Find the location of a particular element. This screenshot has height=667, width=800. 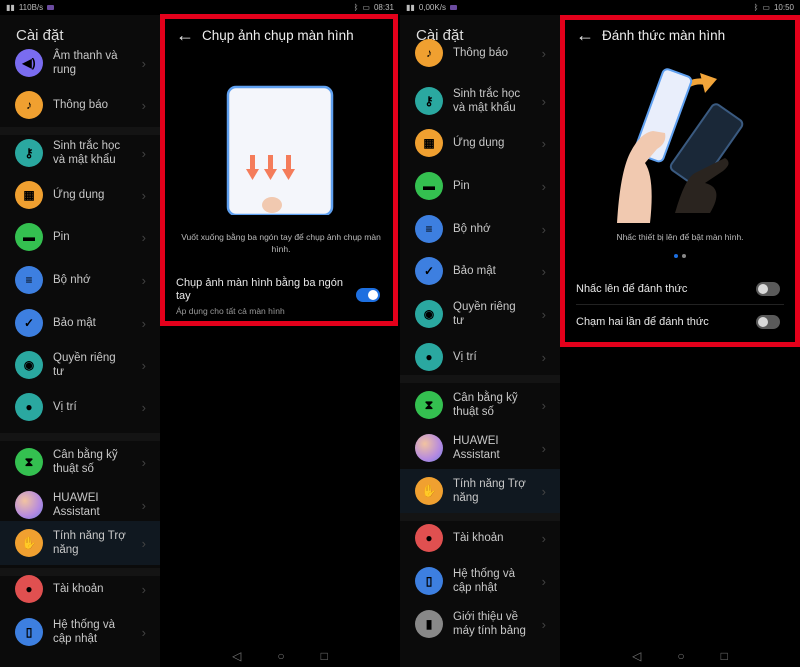

settings-item-label: Giới thiệu về máy tính bảng is located at coordinates (489, 624).